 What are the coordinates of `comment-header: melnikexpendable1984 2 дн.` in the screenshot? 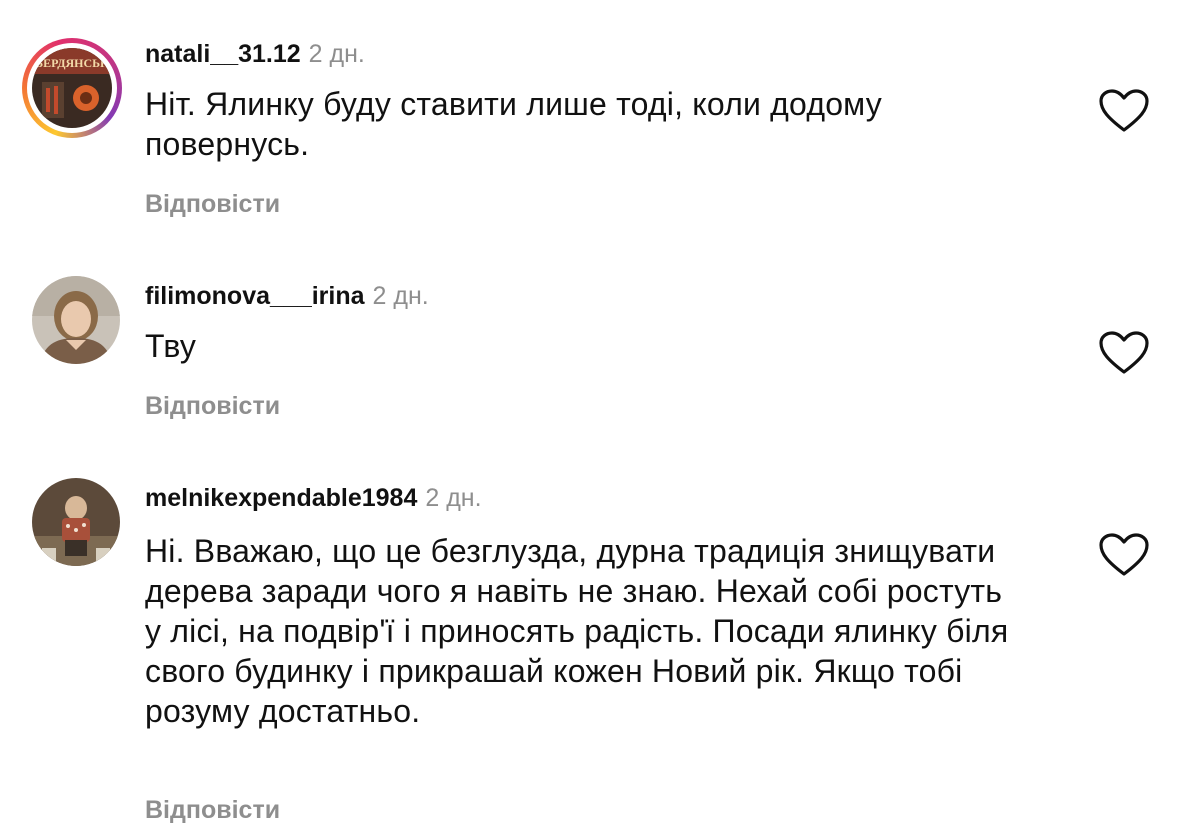 It's located at (313, 498).